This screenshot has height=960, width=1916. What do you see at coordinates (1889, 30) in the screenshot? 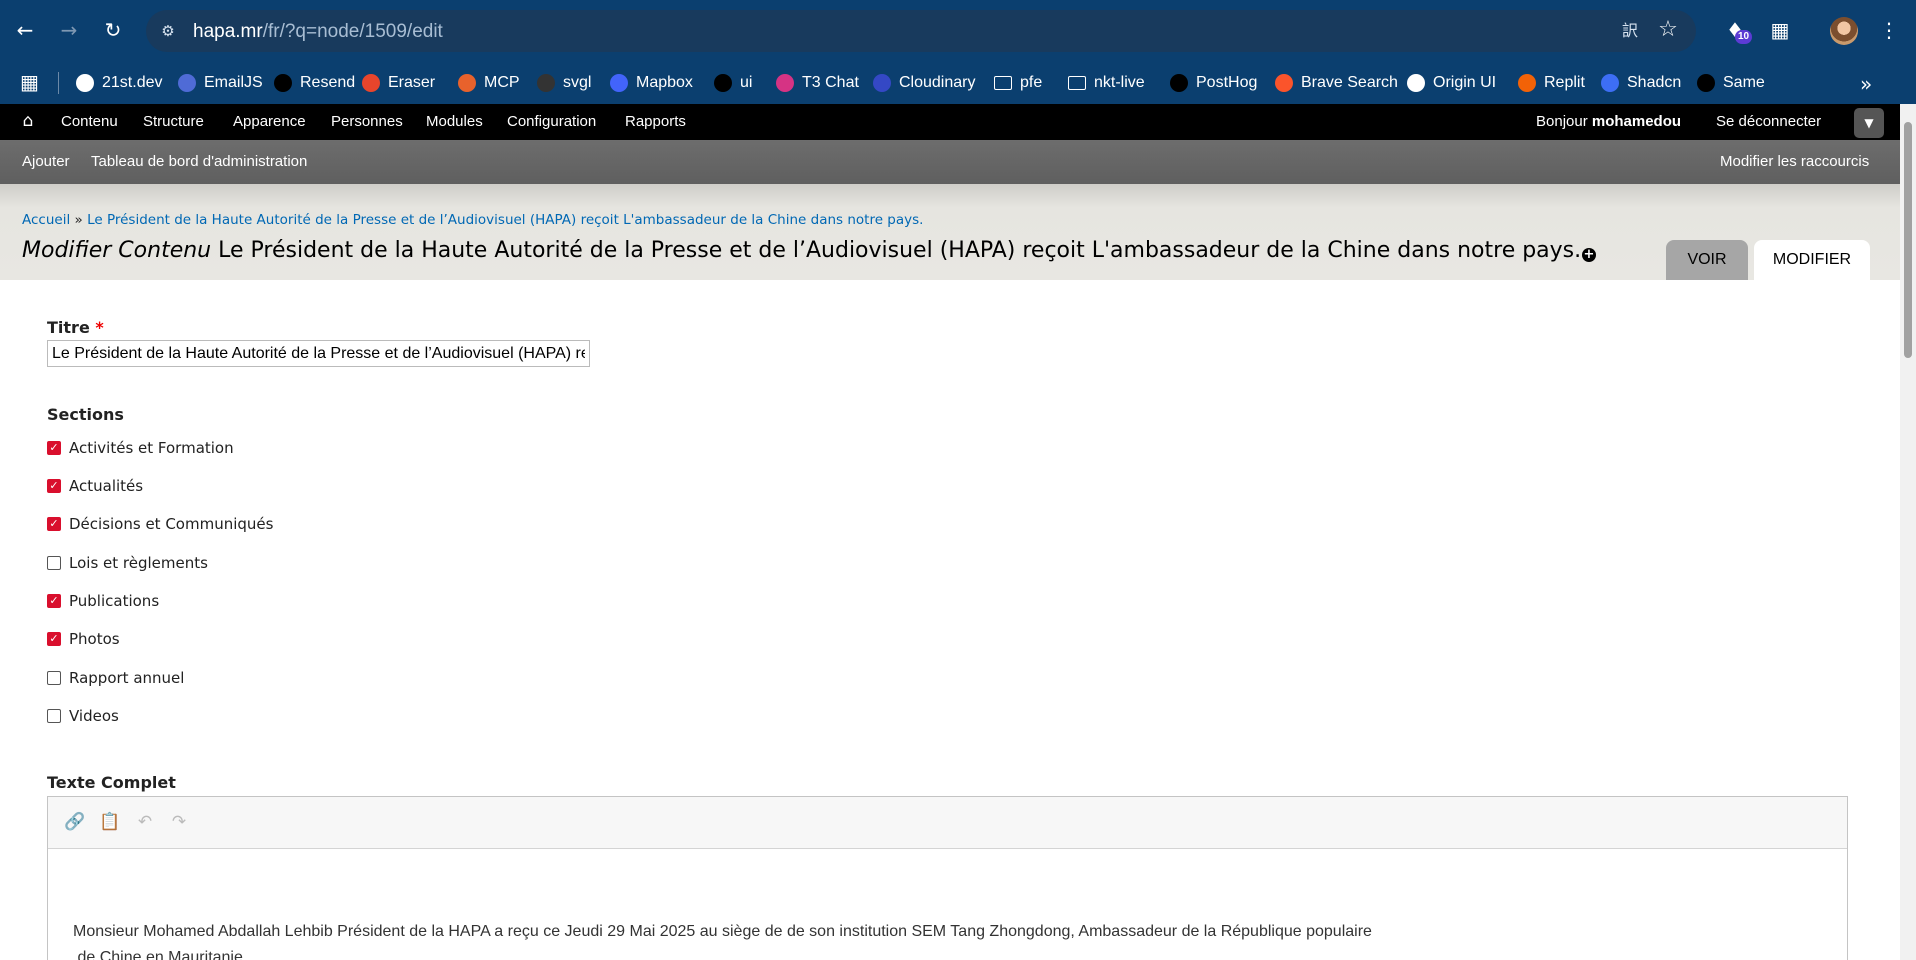
I see `browser-menu-icon: ⋮` at bounding box center [1889, 30].